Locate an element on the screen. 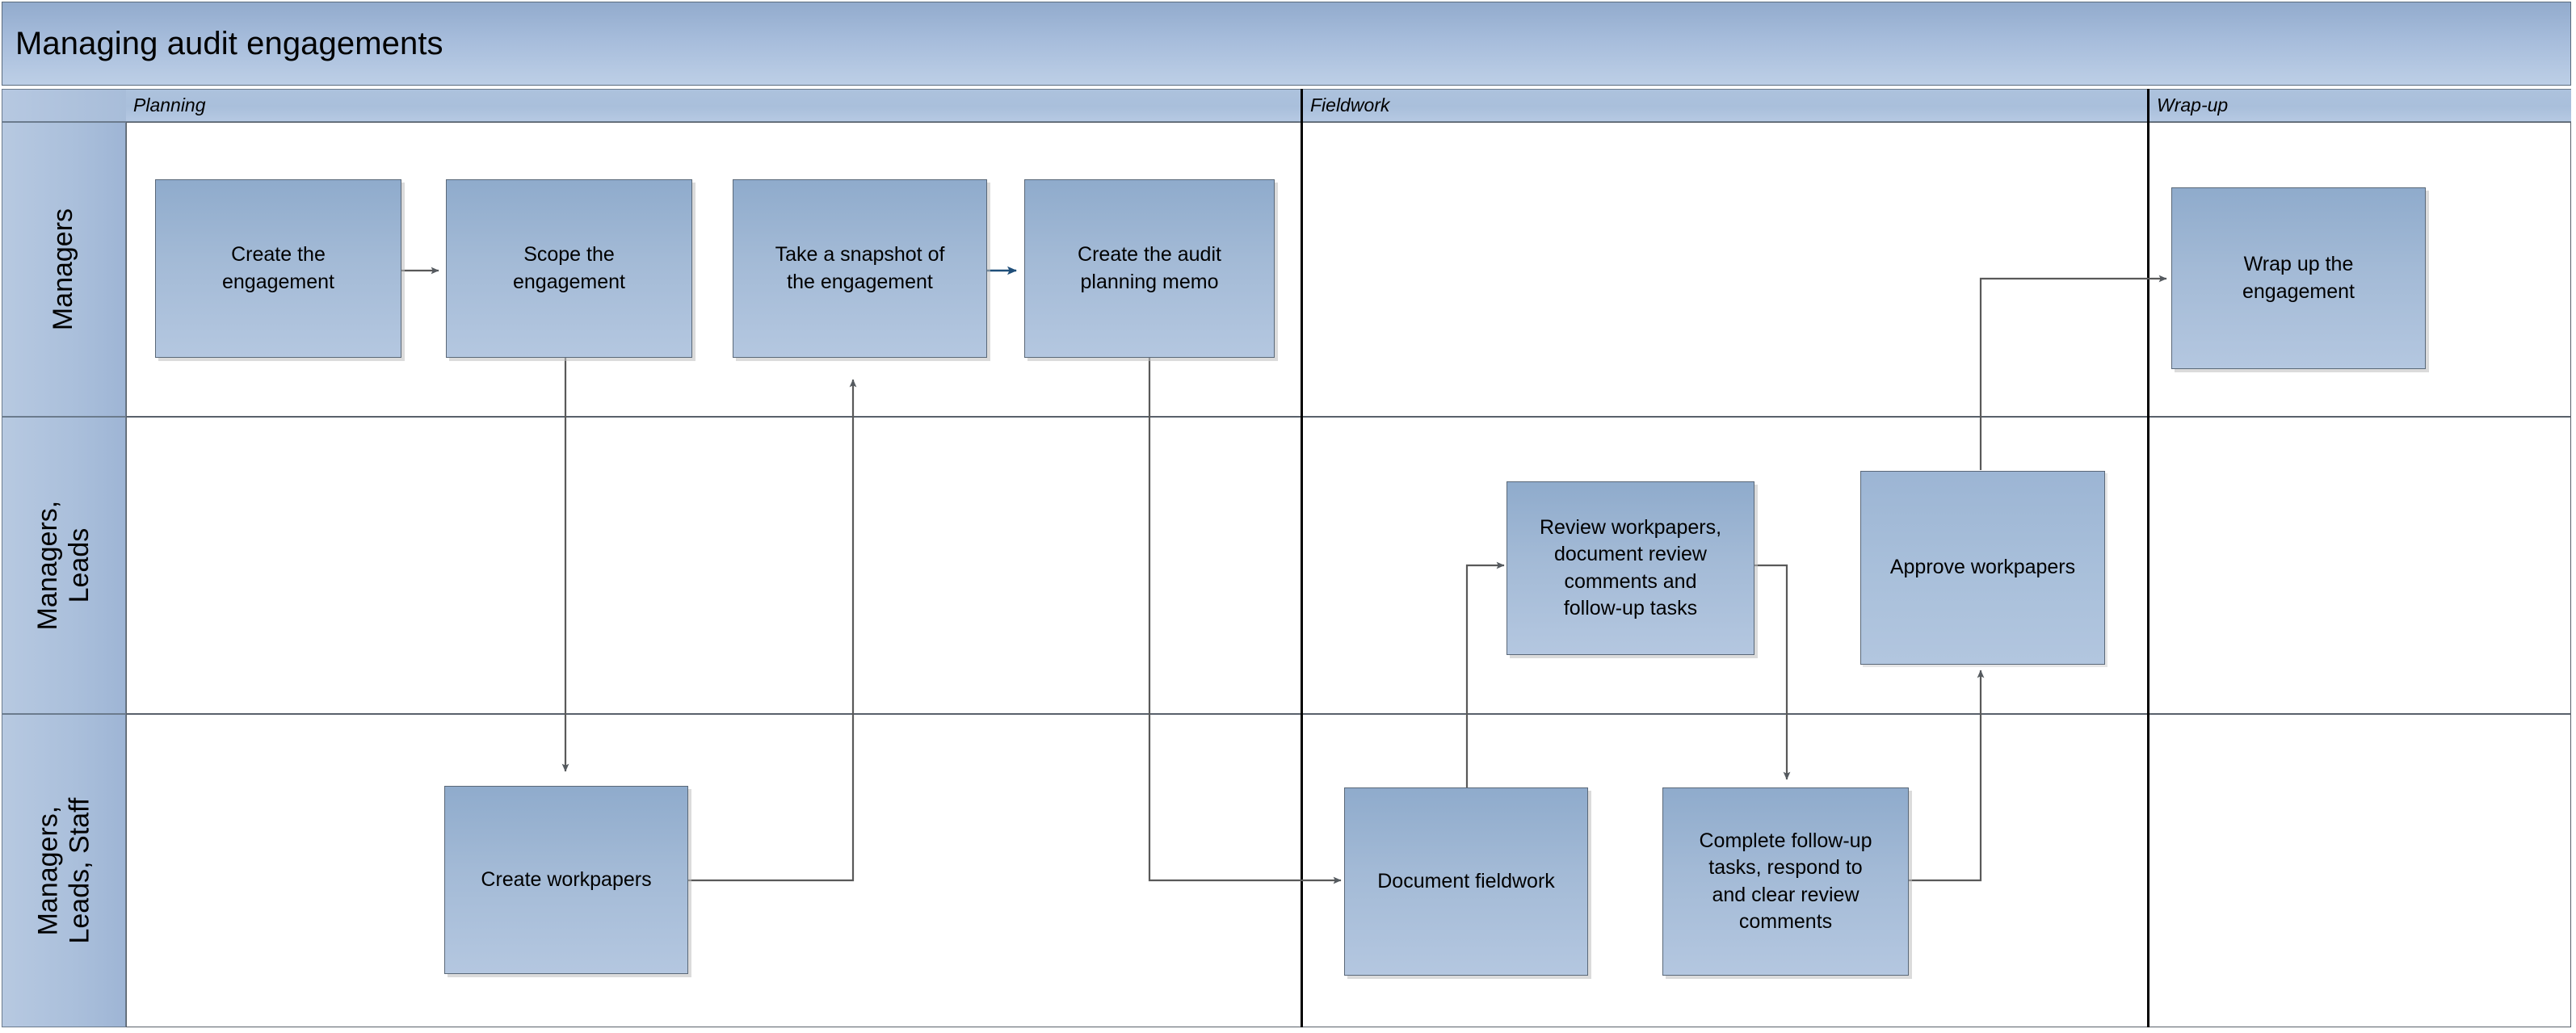 The height and width of the screenshot is (1033, 2576). node-wrap-up-engagement: Wrap up the engagement is located at coordinates (2298, 278).